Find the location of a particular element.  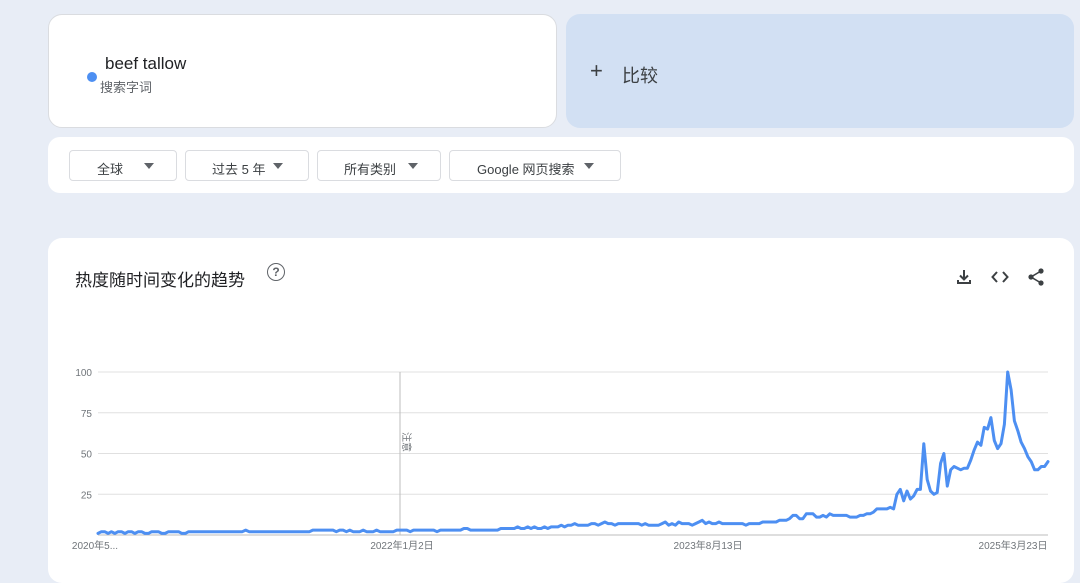

note-marker-label: 注意 is located at coordinates (406, 442).